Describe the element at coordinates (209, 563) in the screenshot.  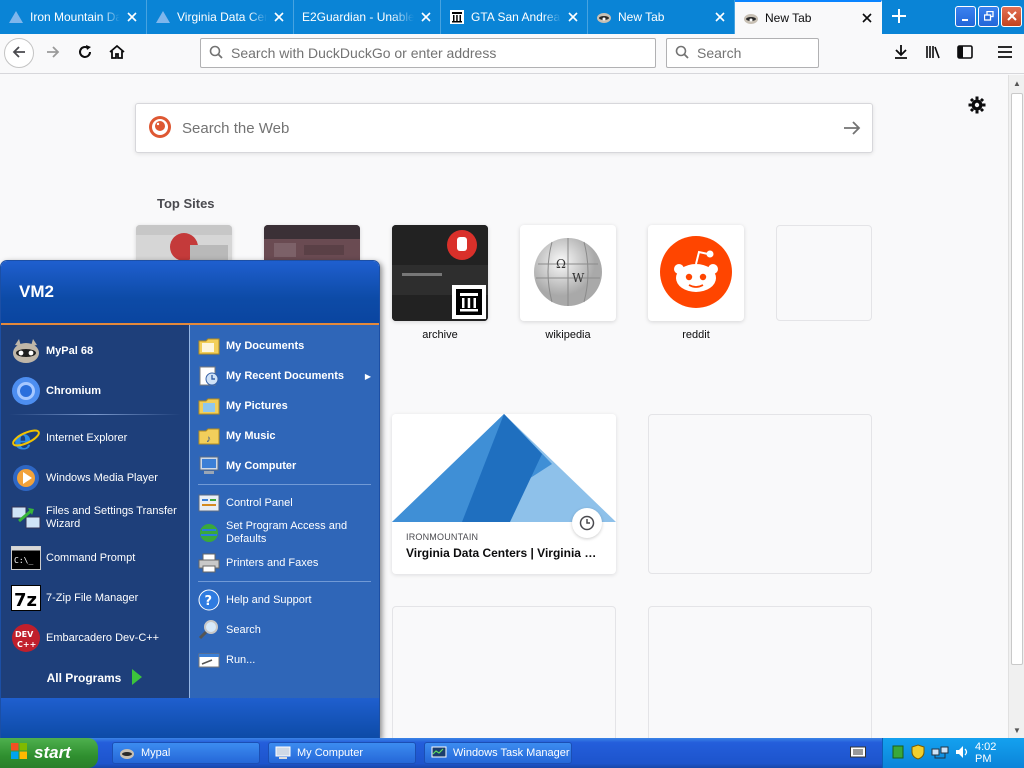
I see `printer-icon` at that location.